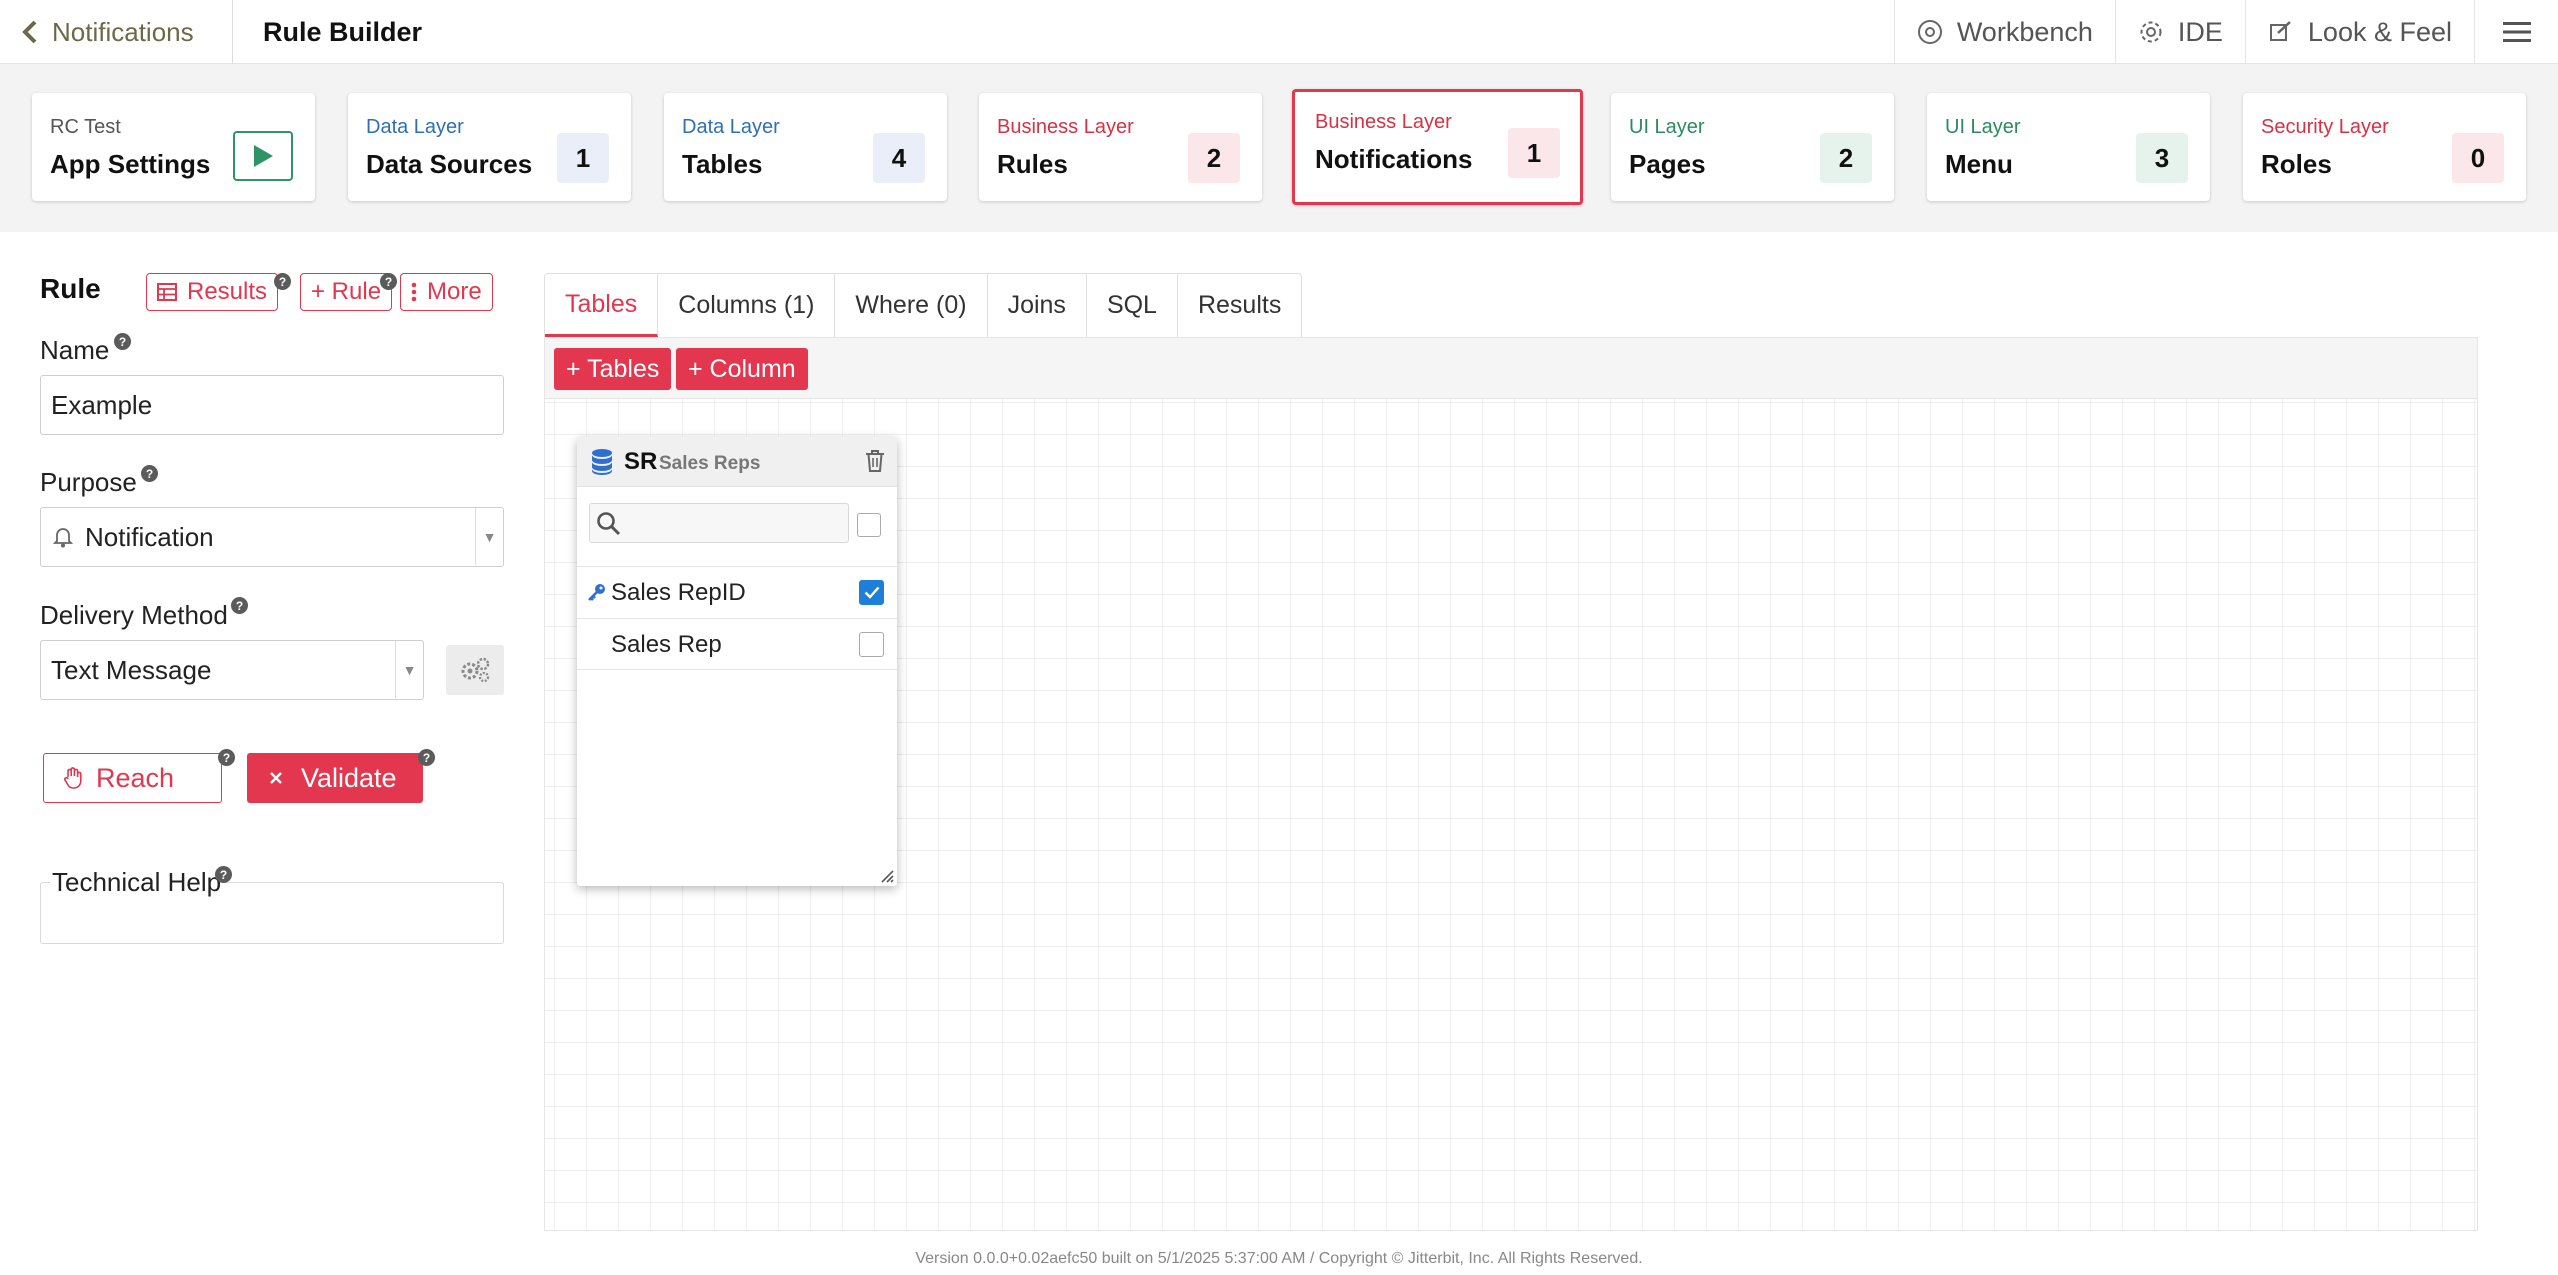  Describe the element at coordinates (602, 305) in the screenshot. I see `tab-tables: Tables` at that location.